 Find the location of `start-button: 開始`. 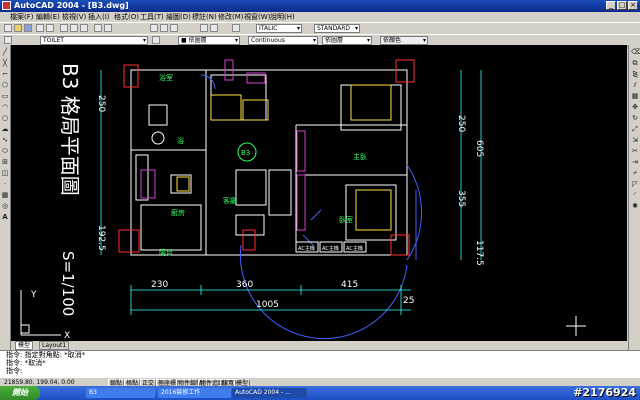

start-button: 開始 is located at coordinates (20, 393).